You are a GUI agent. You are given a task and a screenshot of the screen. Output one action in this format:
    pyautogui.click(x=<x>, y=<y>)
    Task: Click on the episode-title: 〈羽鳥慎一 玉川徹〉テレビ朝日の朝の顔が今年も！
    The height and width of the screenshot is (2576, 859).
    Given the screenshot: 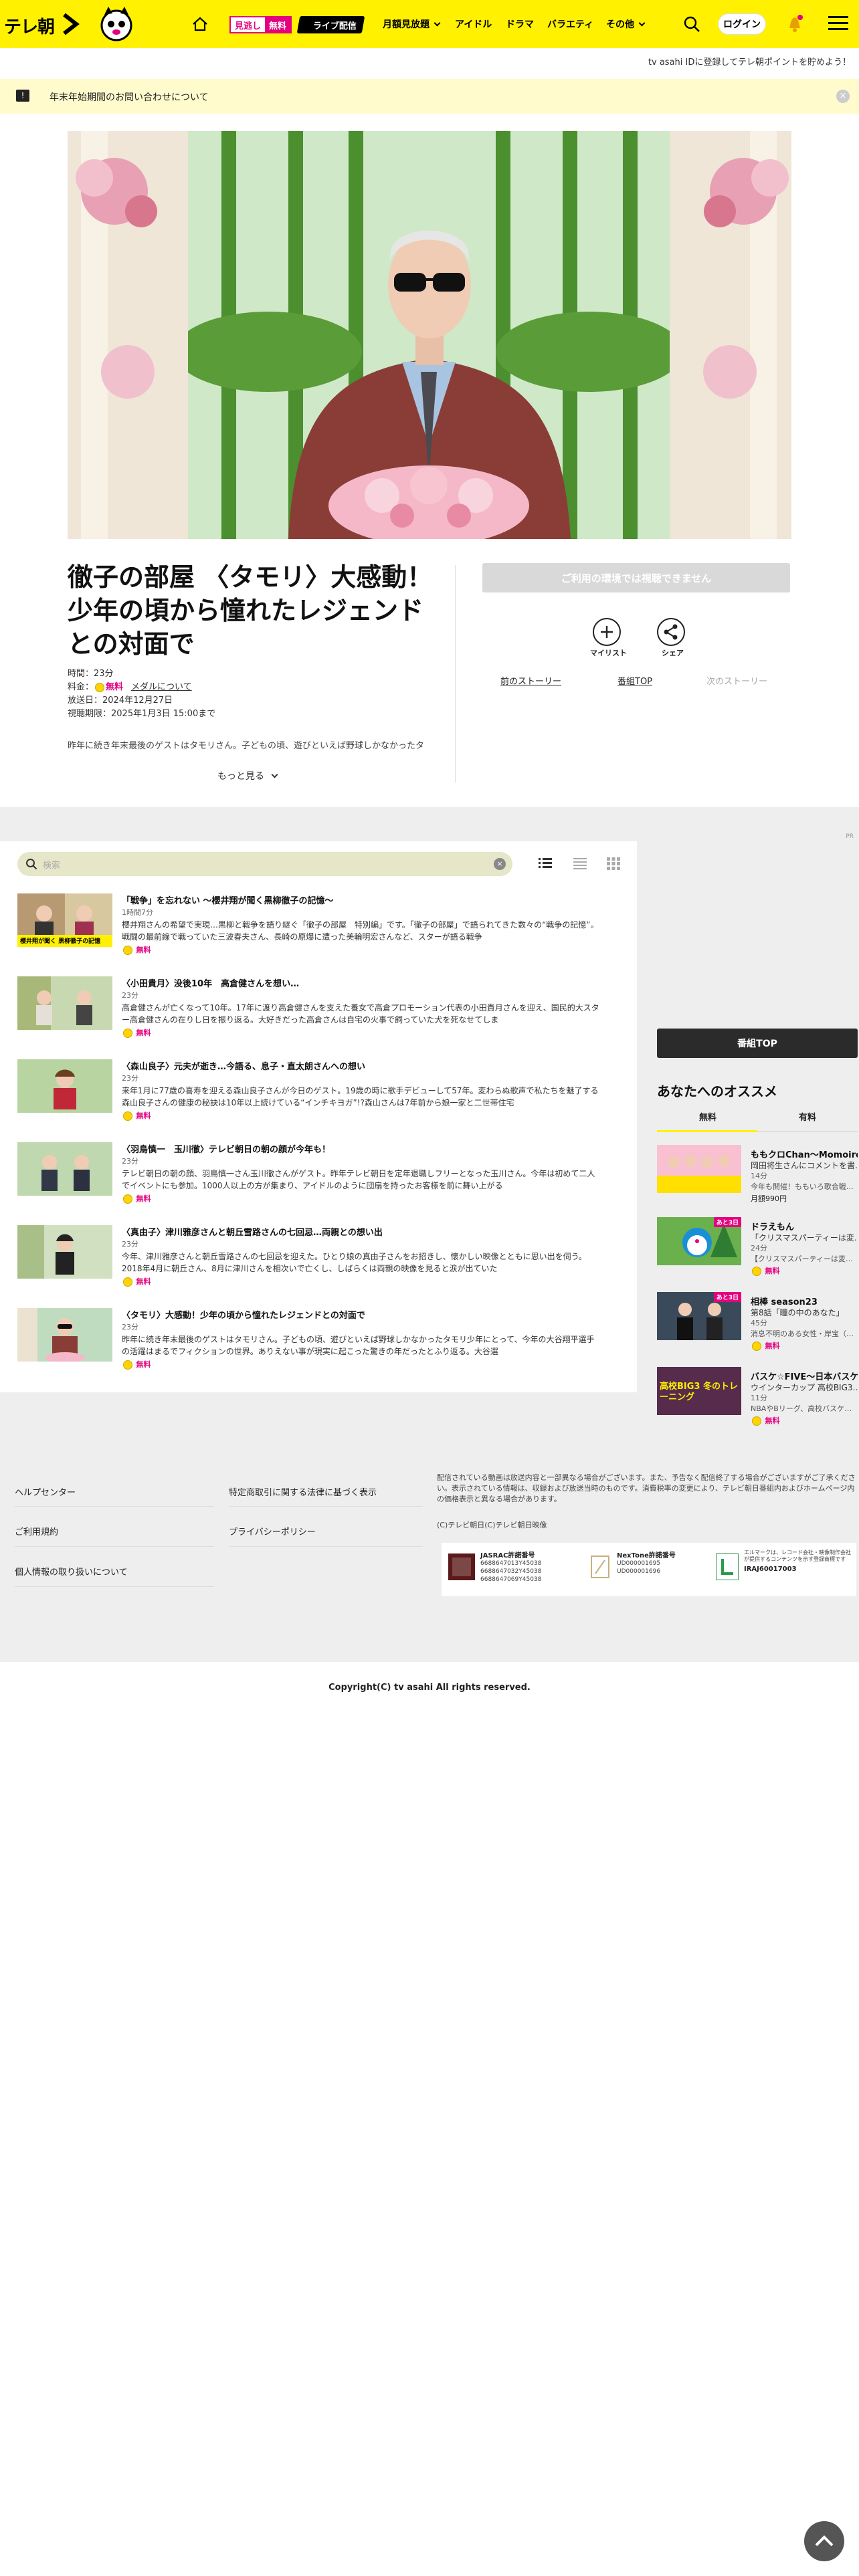 What is the action you would take?
    pyautogui.click(x=226, y=1150)
    